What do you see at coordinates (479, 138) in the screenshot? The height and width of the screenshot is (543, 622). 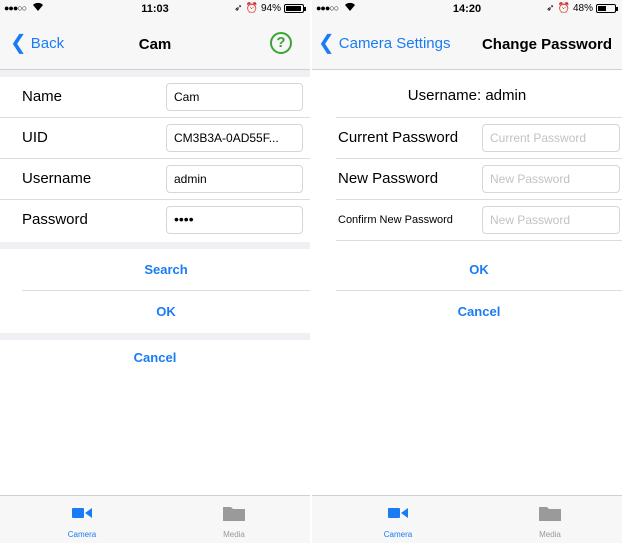 I see `form-row-current-password: Current Password Current Password` at bounding box center [479, 138].